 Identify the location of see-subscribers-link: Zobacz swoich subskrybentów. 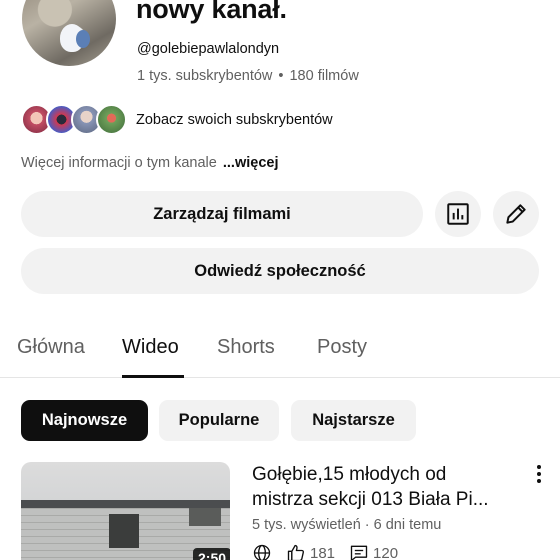
(234, 120).